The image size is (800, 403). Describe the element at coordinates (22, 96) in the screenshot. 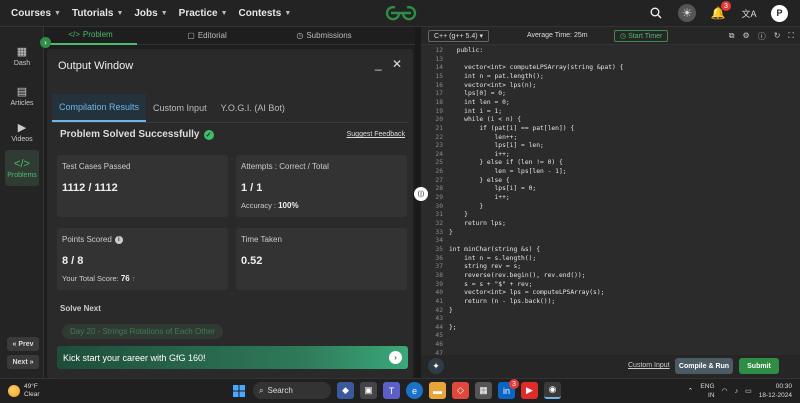

I see `sidebar-item-articles: ▤ Articles` at that location.